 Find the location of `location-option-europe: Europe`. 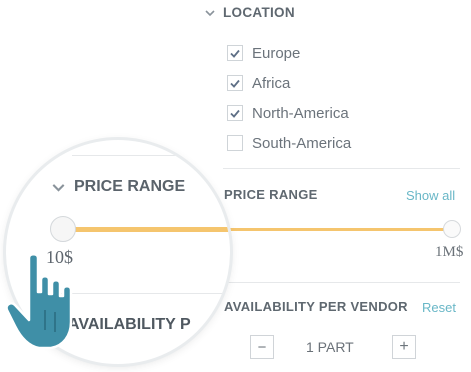

location-option-europe: Europe is located at coordinates (289, 53).